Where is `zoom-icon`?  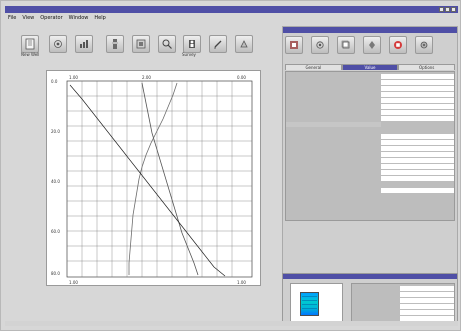
zoom-icon is located at coordinates (141, 44).